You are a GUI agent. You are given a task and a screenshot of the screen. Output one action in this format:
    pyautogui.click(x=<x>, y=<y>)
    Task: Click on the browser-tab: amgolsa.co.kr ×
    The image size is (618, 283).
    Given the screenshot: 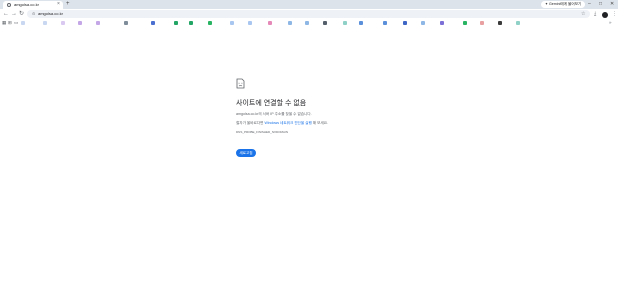 What is the action you would take?
    pyautogui.click(x=33, y=5)
    